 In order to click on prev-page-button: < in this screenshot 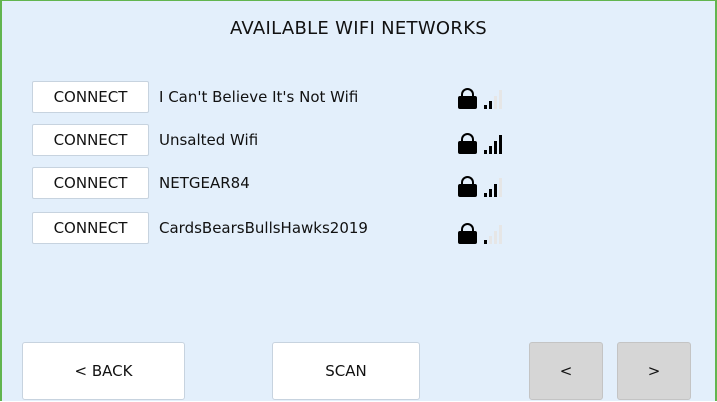, I will do `click(566, 371)`.